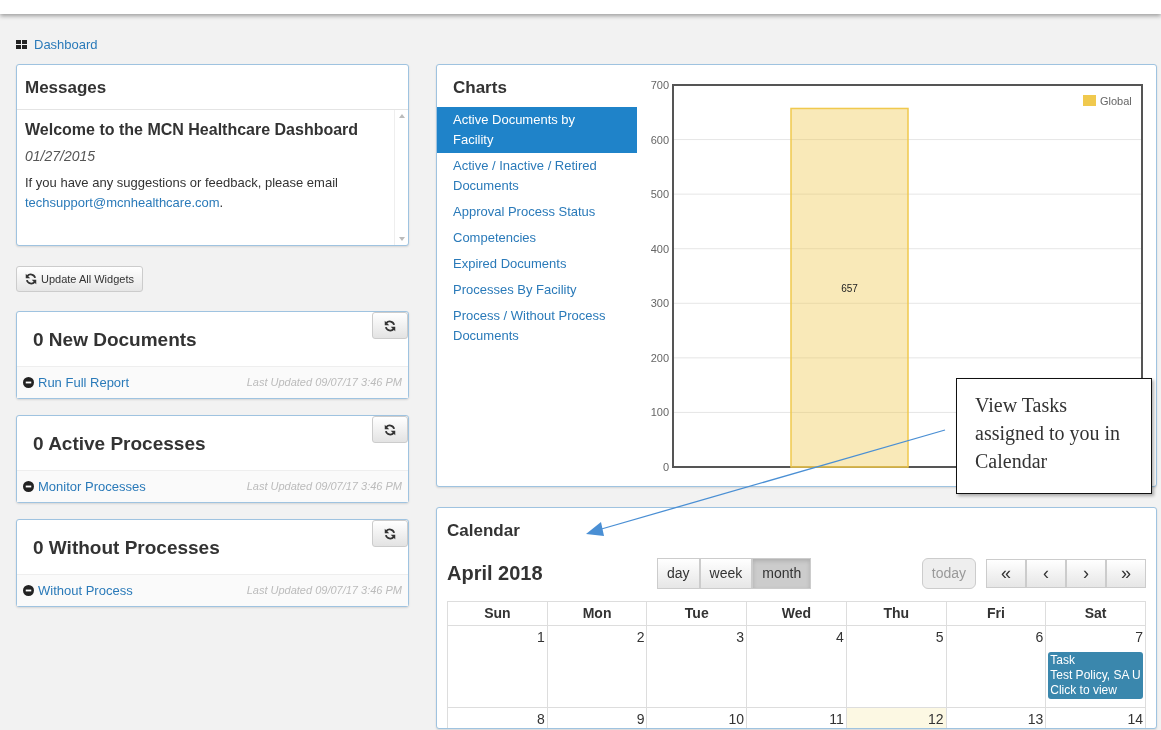 The image size is (1161, 730). Describe the element at coordinates (1054, 436) in the screenshot. I see `callout-box: View Tasks assigned to you in Calendar` at that location.